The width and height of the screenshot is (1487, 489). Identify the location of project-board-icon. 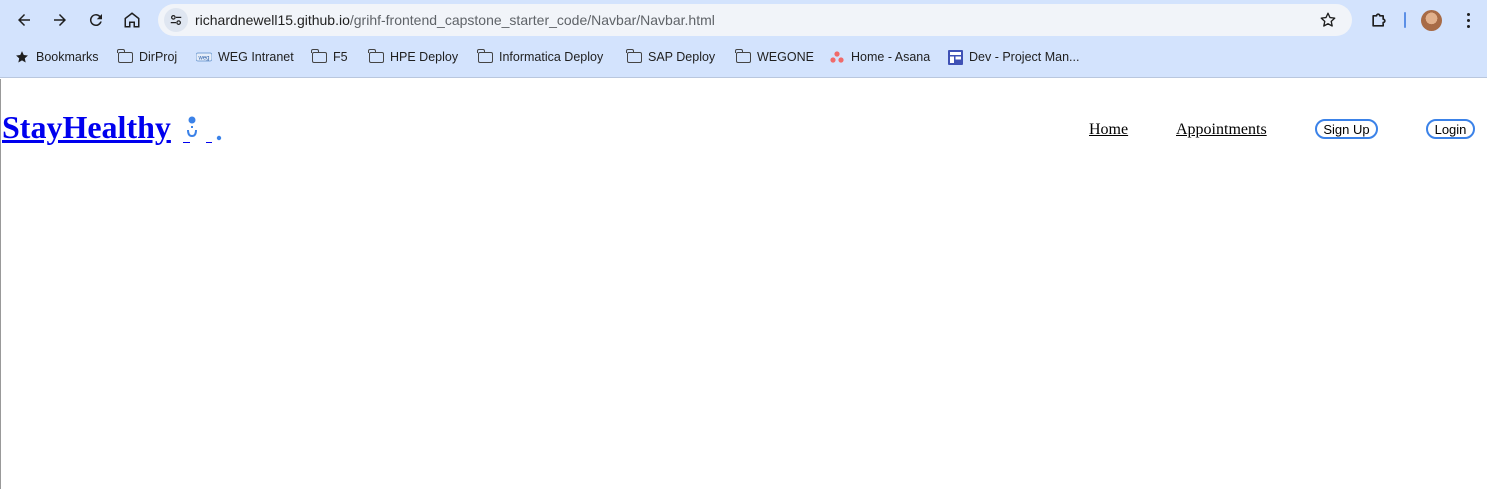
(955, 57).